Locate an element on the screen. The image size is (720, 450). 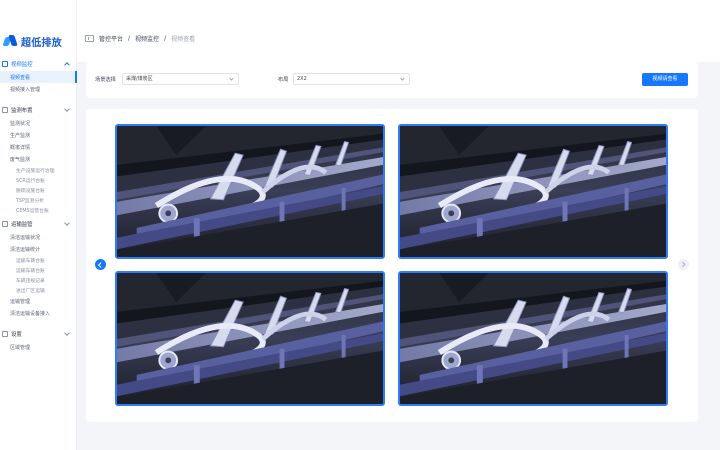
prev-page-button is located at coordinates (100, 264).